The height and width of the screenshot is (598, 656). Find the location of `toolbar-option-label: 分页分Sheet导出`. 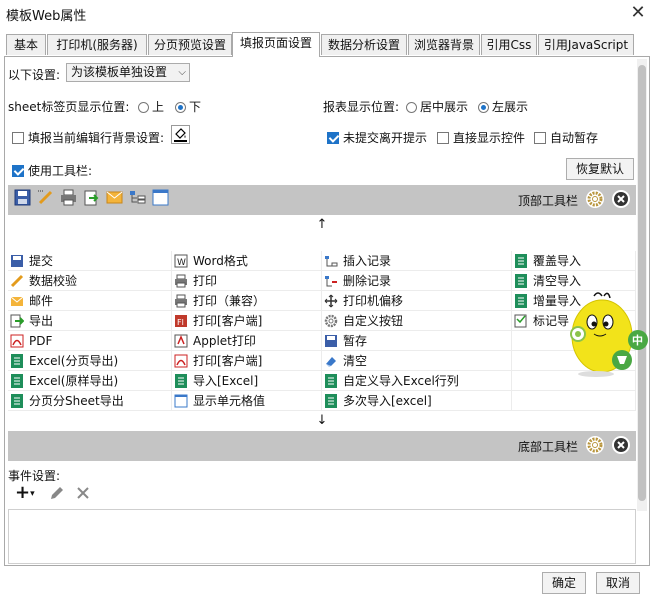

toolbar-option-label: 分页分Sheet导出 is located at coordinates (76, 401).